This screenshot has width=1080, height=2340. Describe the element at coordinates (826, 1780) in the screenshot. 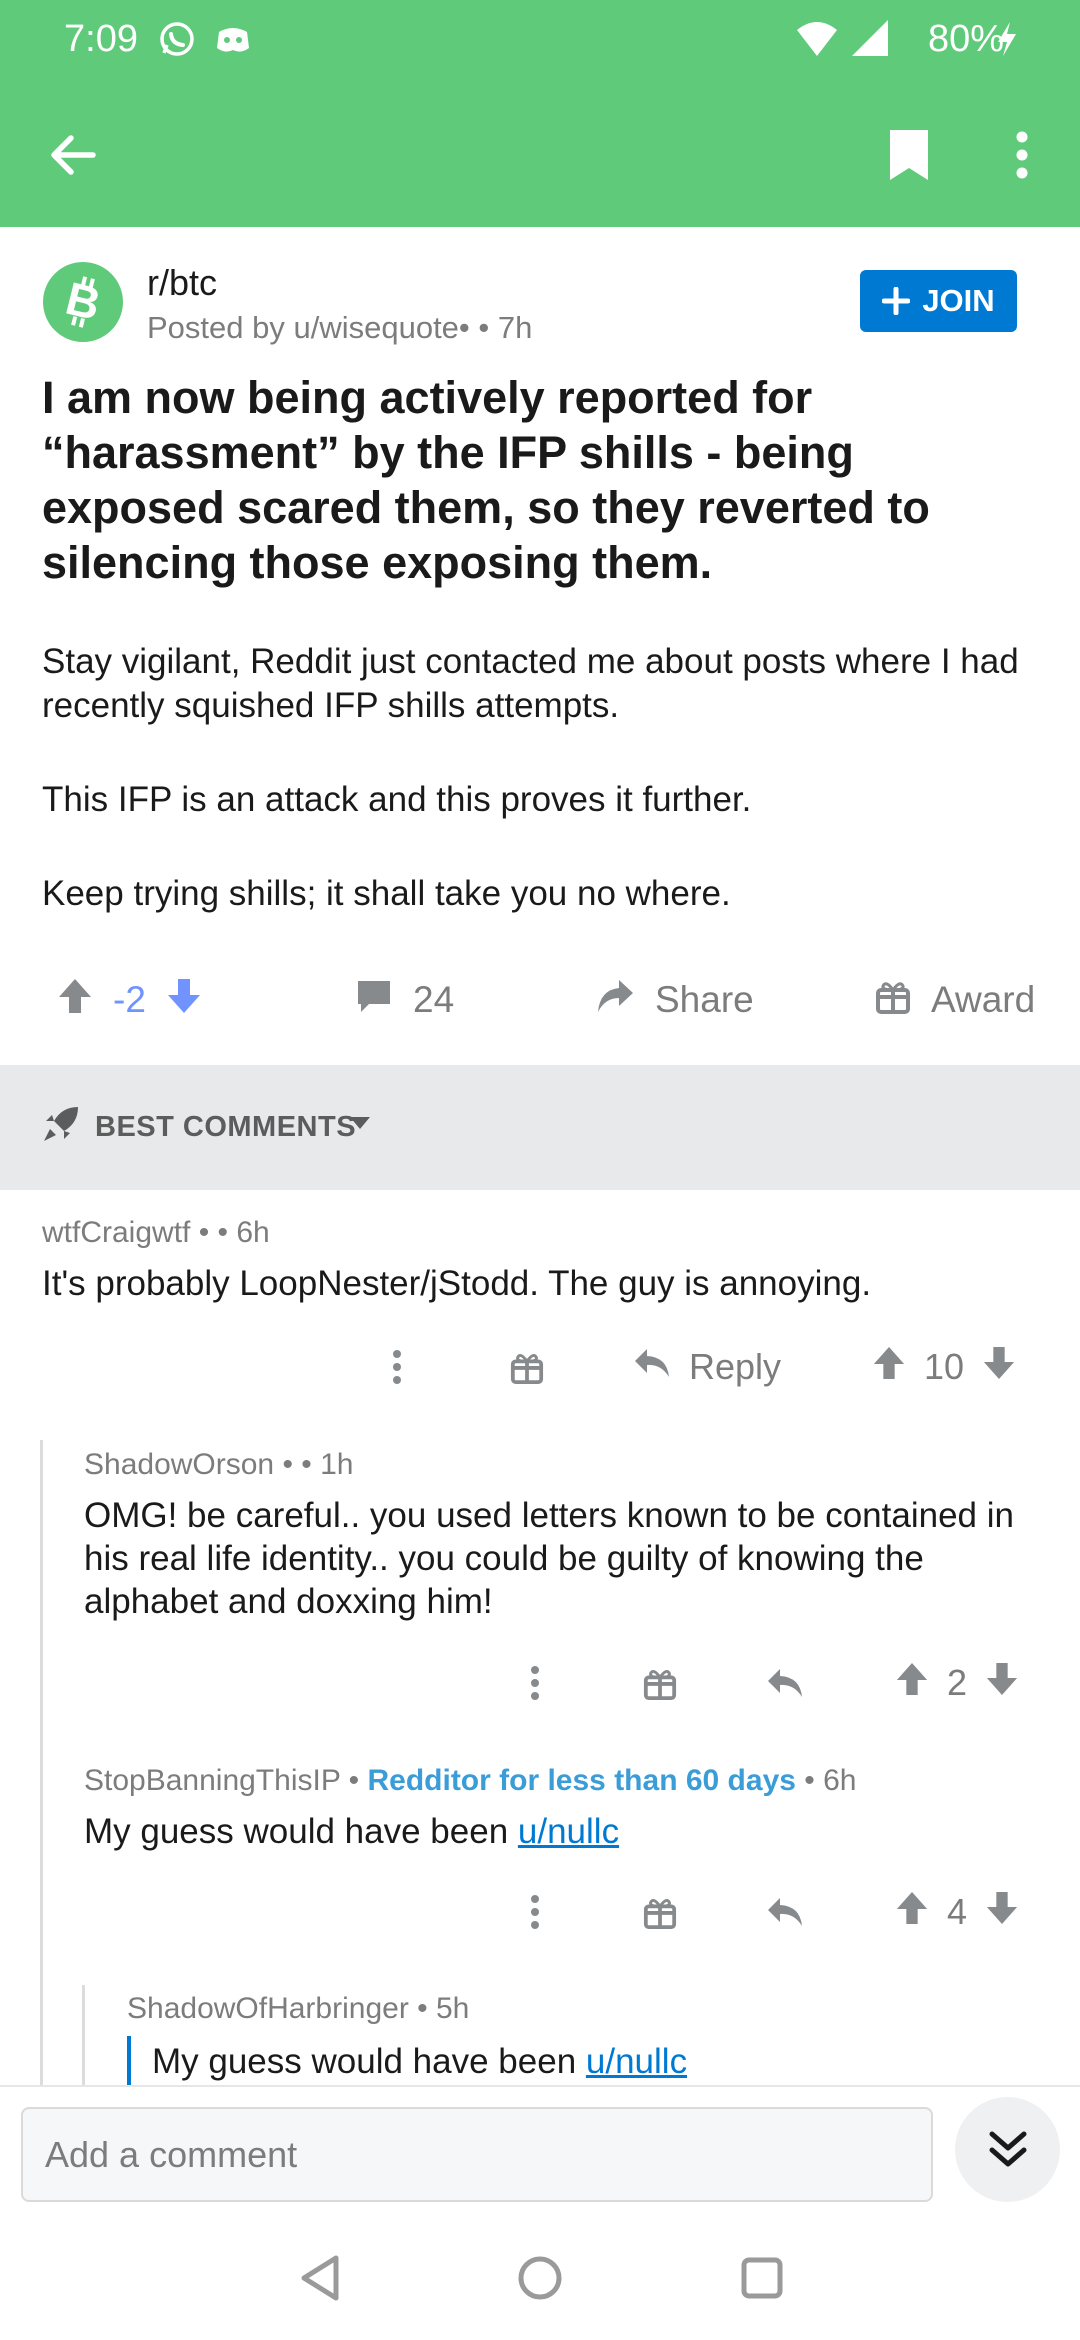

I see `comment-time: • 6h` at that location.